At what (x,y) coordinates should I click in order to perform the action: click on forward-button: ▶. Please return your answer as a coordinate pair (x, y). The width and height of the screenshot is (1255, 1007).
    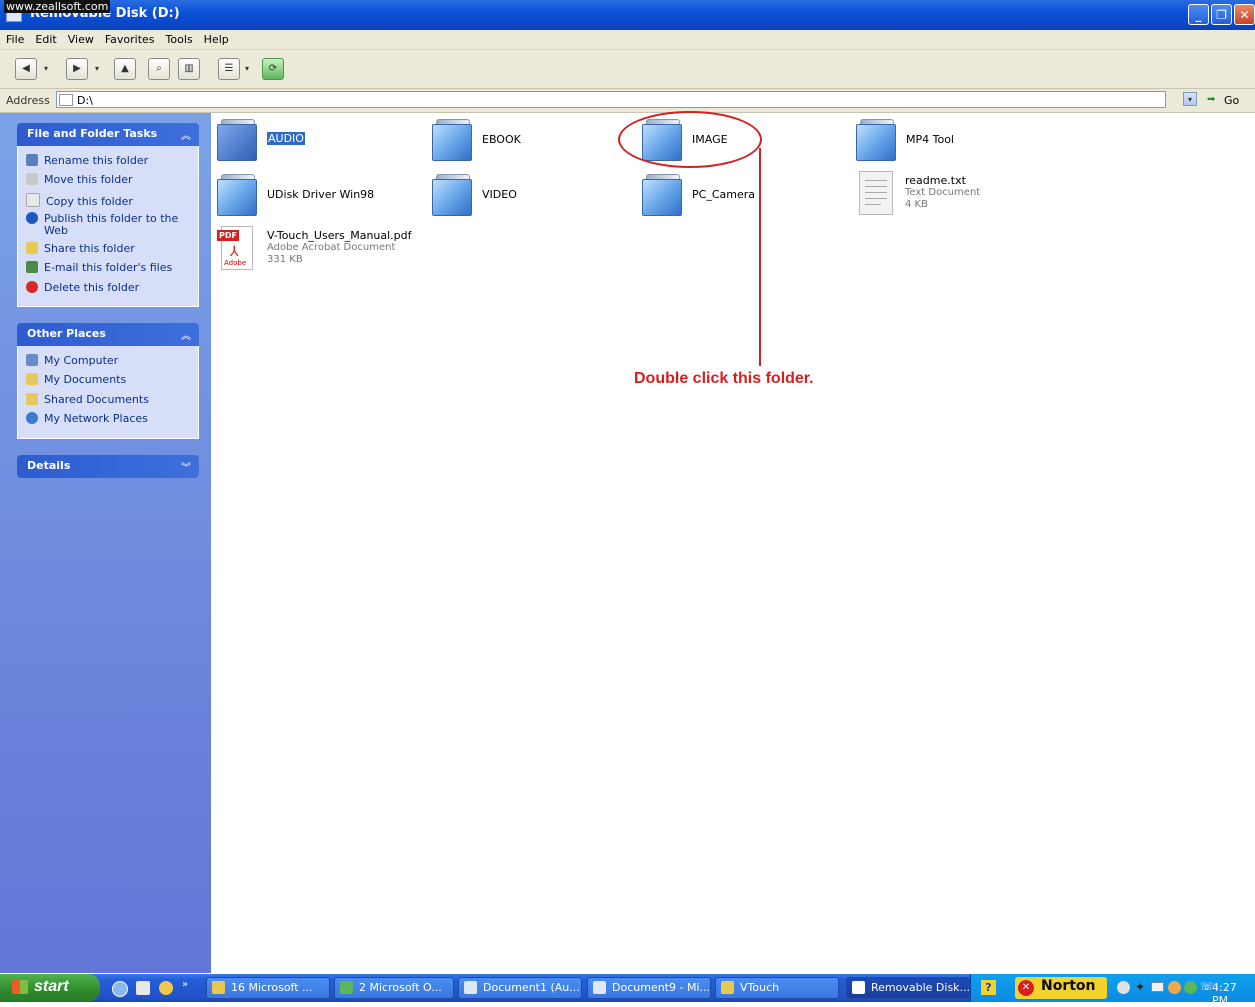
    Looking at the image, I should click on (77, 69).